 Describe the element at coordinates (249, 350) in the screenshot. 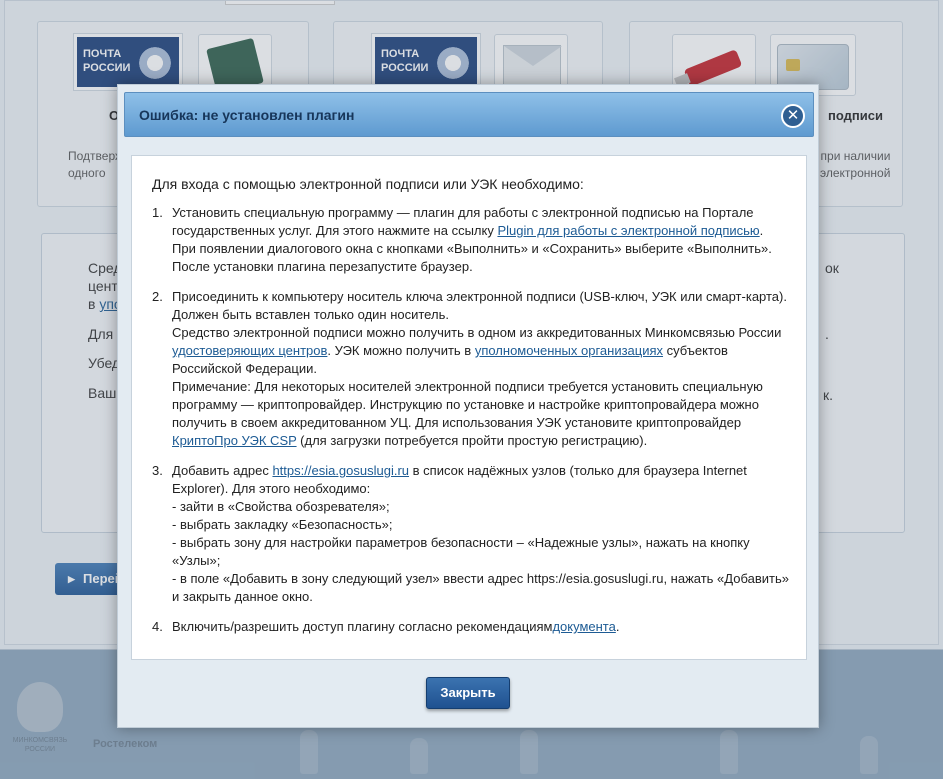

I see `certification-centers-link: удостоверяющих центров` at that location.